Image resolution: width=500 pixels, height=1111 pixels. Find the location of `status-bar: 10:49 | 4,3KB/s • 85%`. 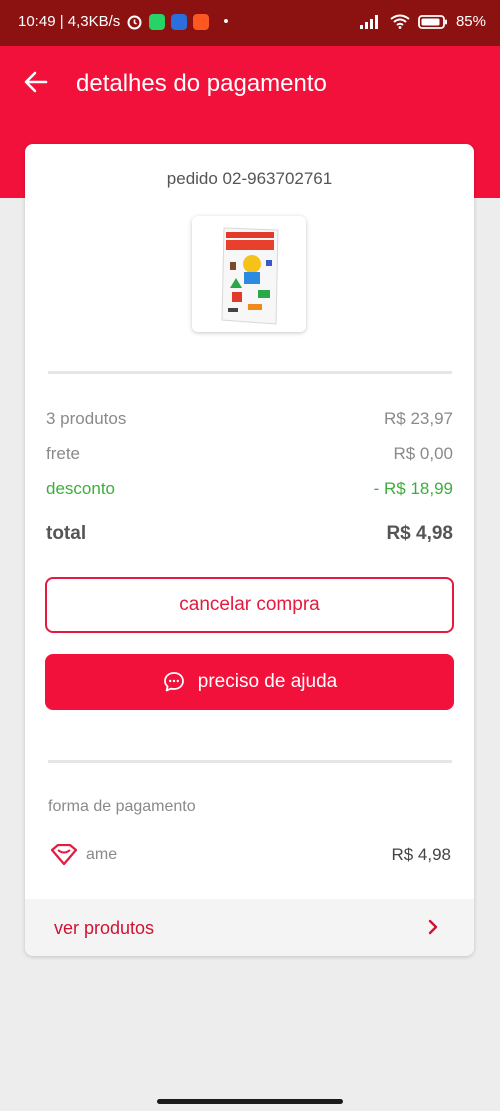

status-bar: 10:49 | 4,3KB/s • 85% is located at coordinates (250, 23).